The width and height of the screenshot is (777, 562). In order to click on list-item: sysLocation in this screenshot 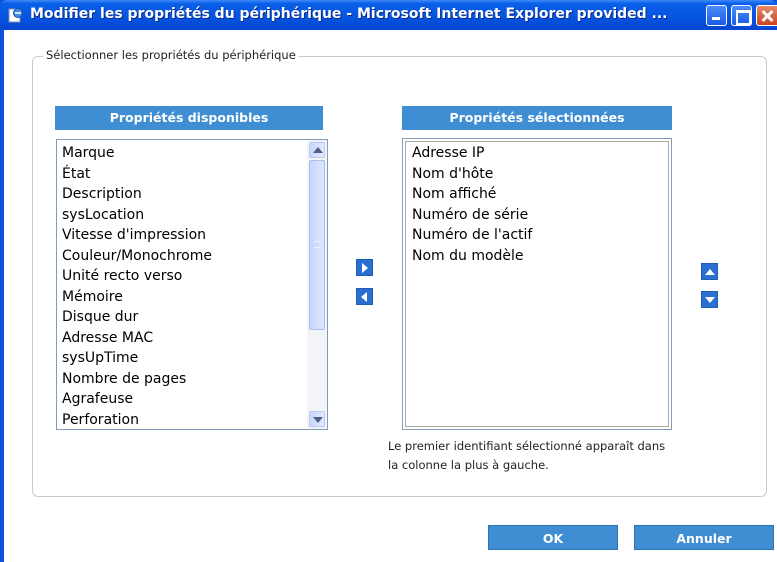, I will do `click(182, 215)`.